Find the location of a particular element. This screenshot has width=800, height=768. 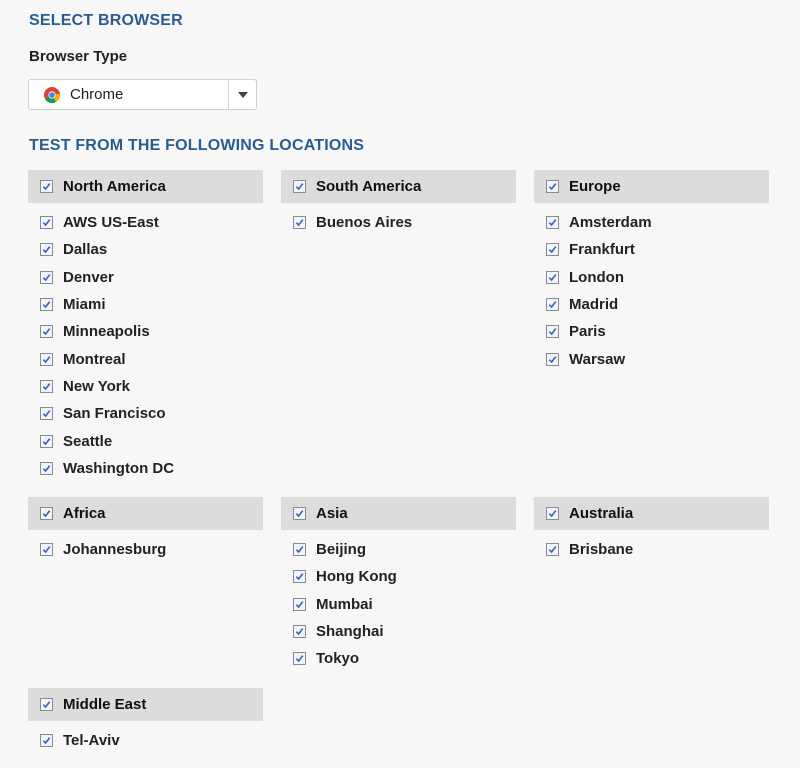

chrome-icon is located at coordinates (52, 94).